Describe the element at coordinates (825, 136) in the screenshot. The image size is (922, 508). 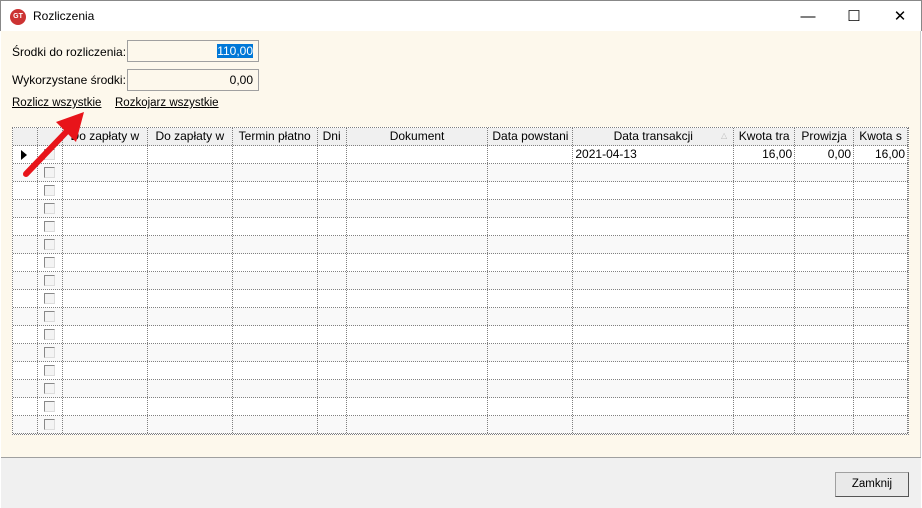
I see `column-header: Prowizja` at that location.